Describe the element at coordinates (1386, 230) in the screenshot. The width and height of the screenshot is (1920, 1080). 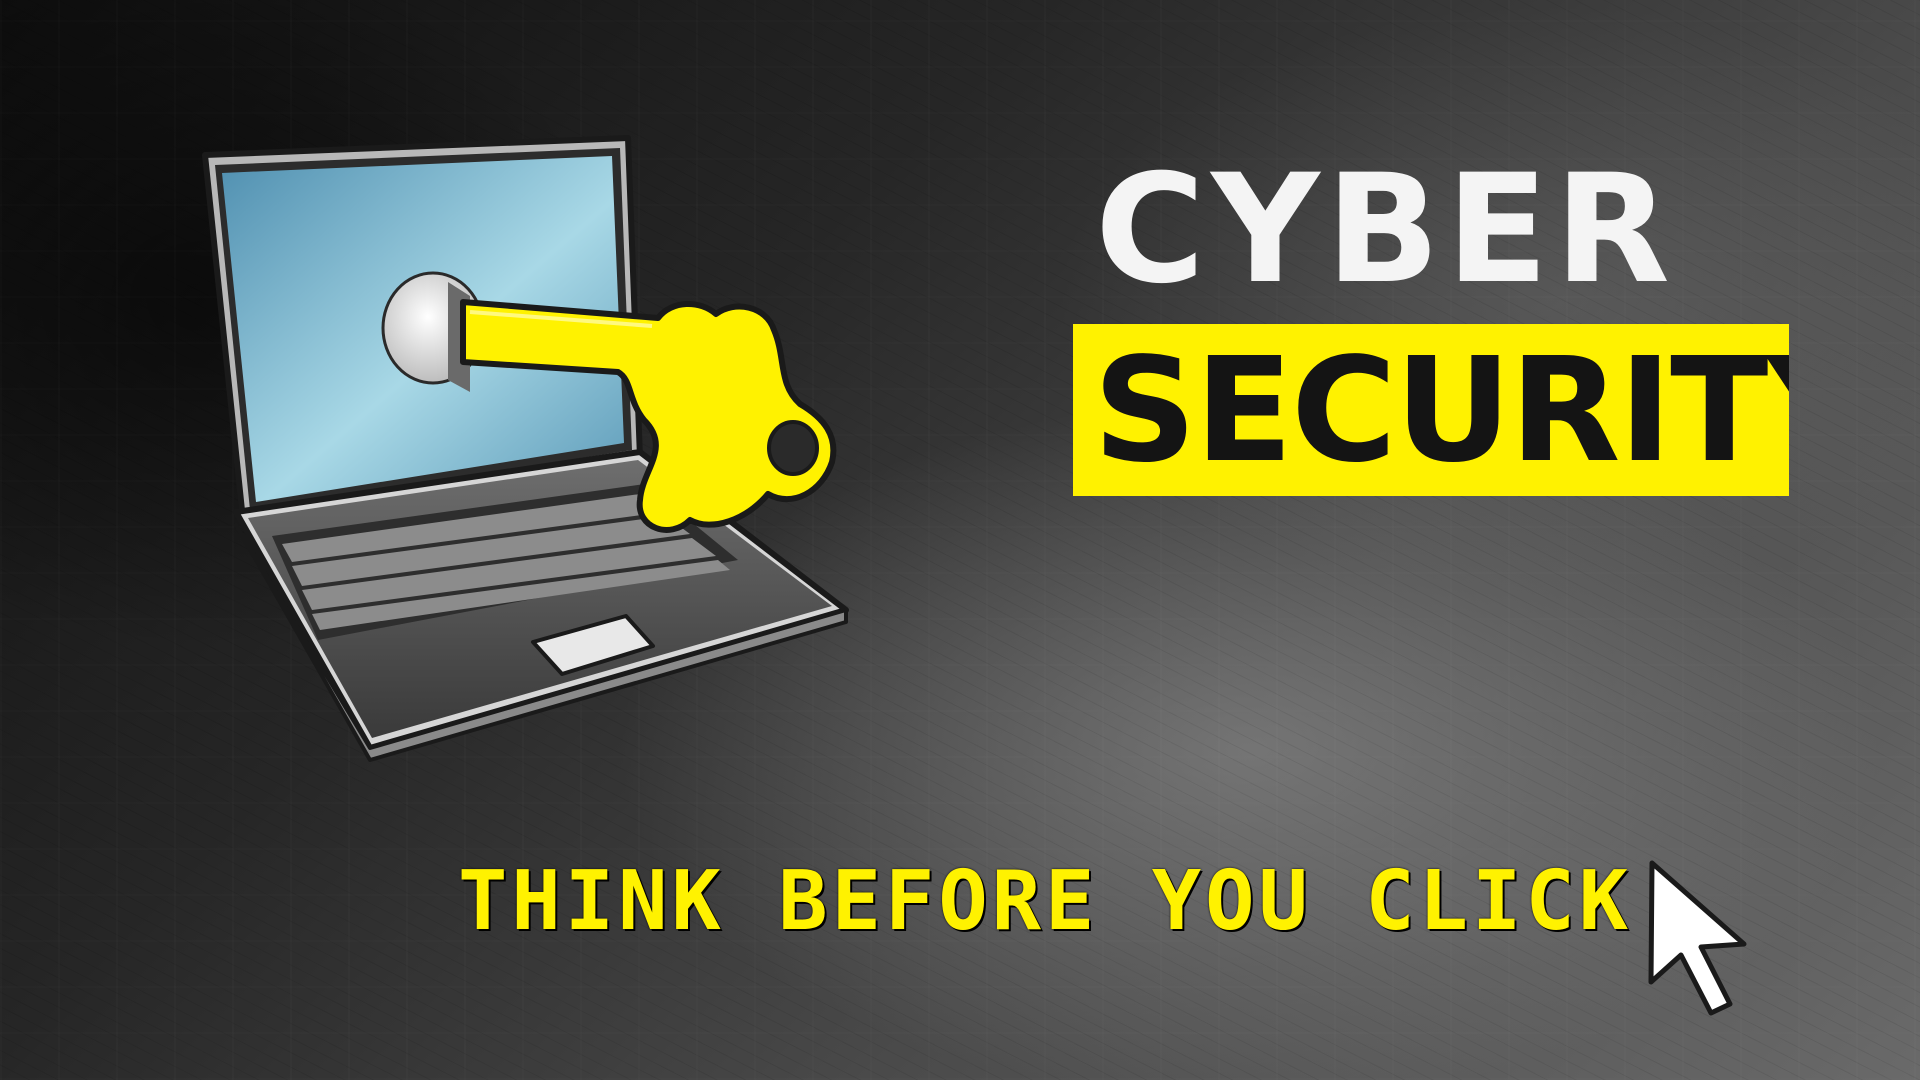
I see `title-cyber: CYBER` at that location.